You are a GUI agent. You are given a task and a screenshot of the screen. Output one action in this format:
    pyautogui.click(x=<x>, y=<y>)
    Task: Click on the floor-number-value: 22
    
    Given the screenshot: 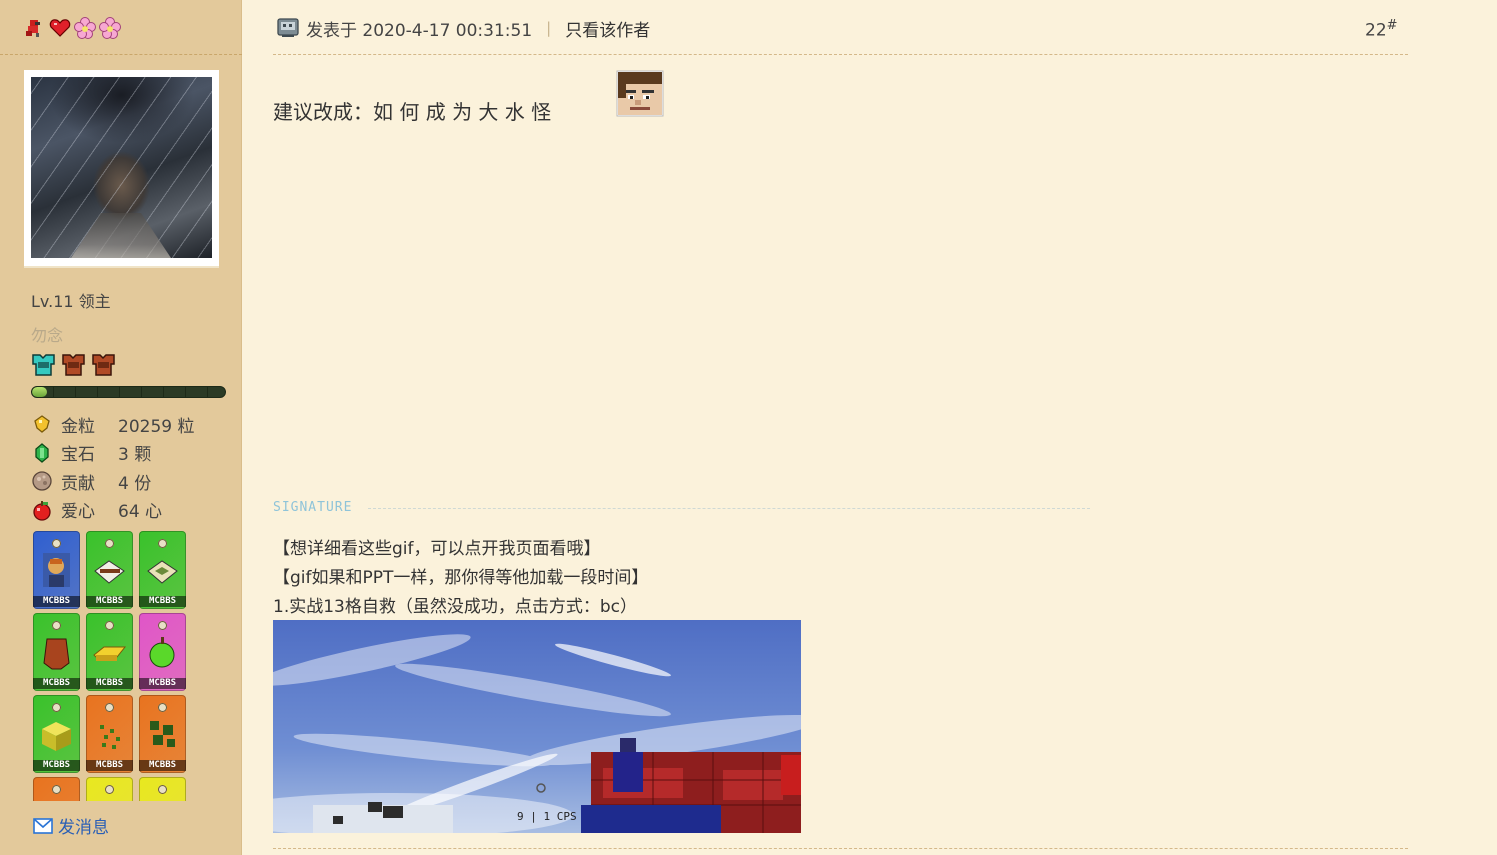 What is the action you would take?
    pyautogui.click(x=1376, y=30)
    